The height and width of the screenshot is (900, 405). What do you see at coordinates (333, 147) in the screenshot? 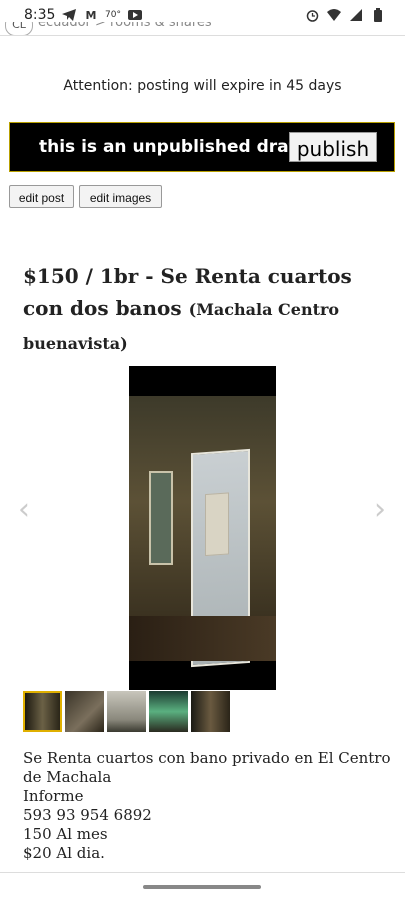
I see `publish-button: publish` at bounding box center [333, 147].